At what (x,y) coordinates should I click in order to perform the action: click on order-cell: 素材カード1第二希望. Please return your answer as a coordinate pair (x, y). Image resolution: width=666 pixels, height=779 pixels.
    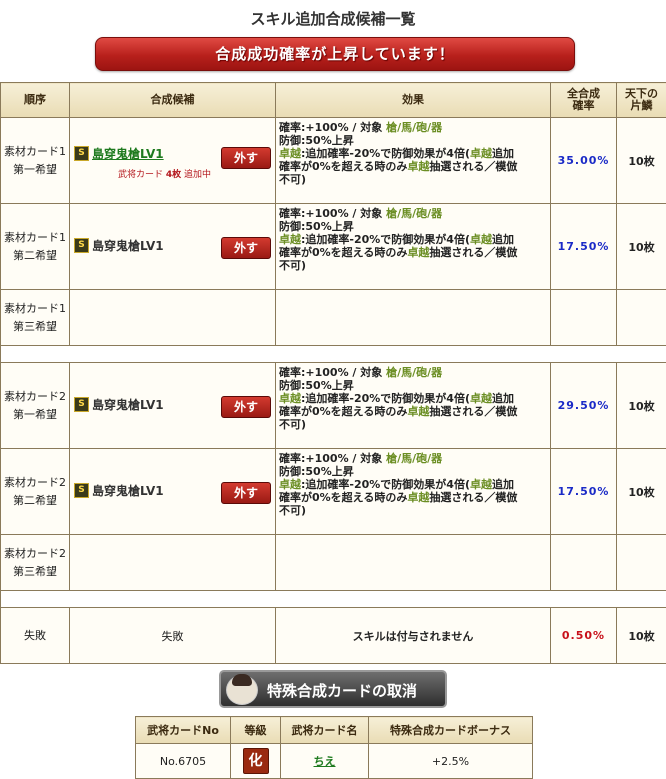
    Looking at the image, I should click on (35, 247).